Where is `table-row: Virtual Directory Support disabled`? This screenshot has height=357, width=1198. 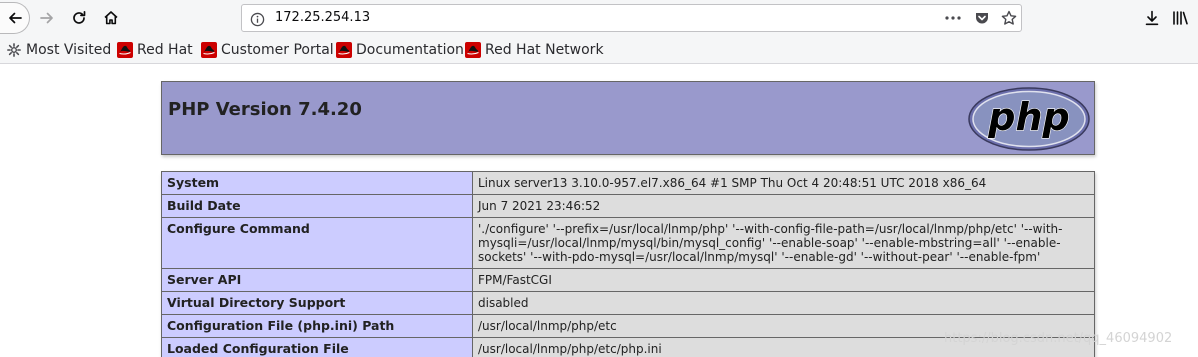
table-row: Virtual Directory Support disabled is located at coordinates (628, 303).